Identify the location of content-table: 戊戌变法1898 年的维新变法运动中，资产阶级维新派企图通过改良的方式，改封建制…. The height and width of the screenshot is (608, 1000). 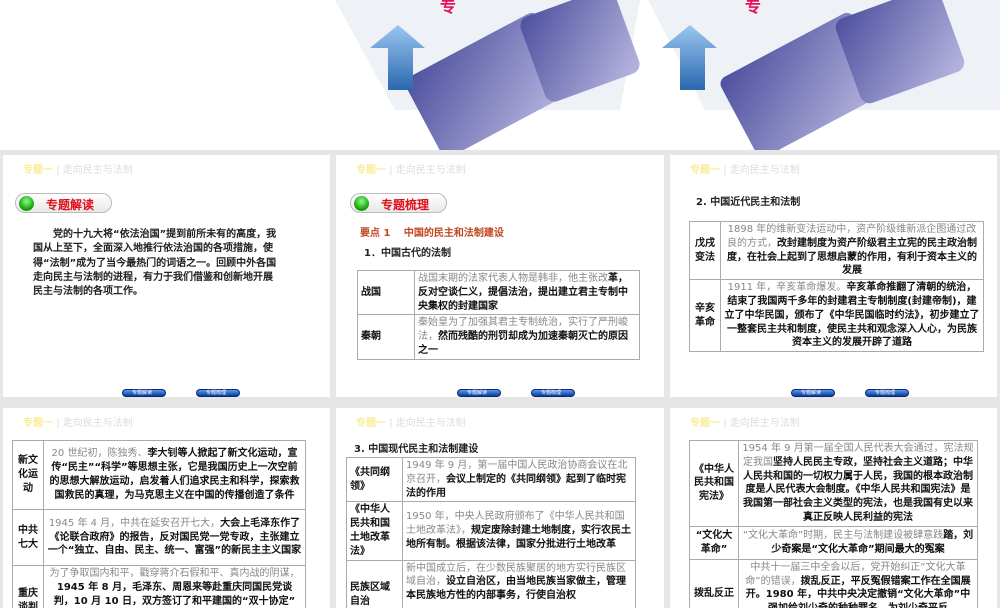
(836, 286).